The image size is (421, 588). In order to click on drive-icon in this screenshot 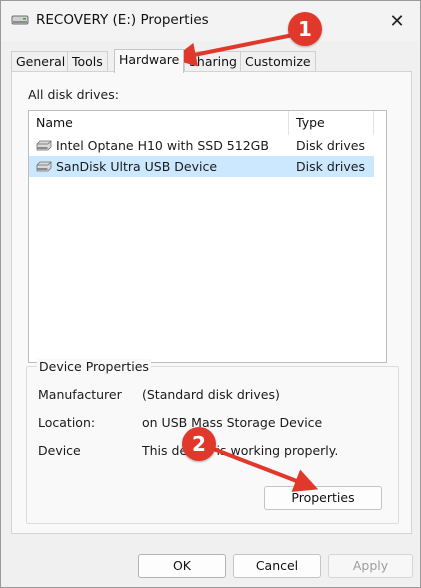, I will do `click(20, 20)`.